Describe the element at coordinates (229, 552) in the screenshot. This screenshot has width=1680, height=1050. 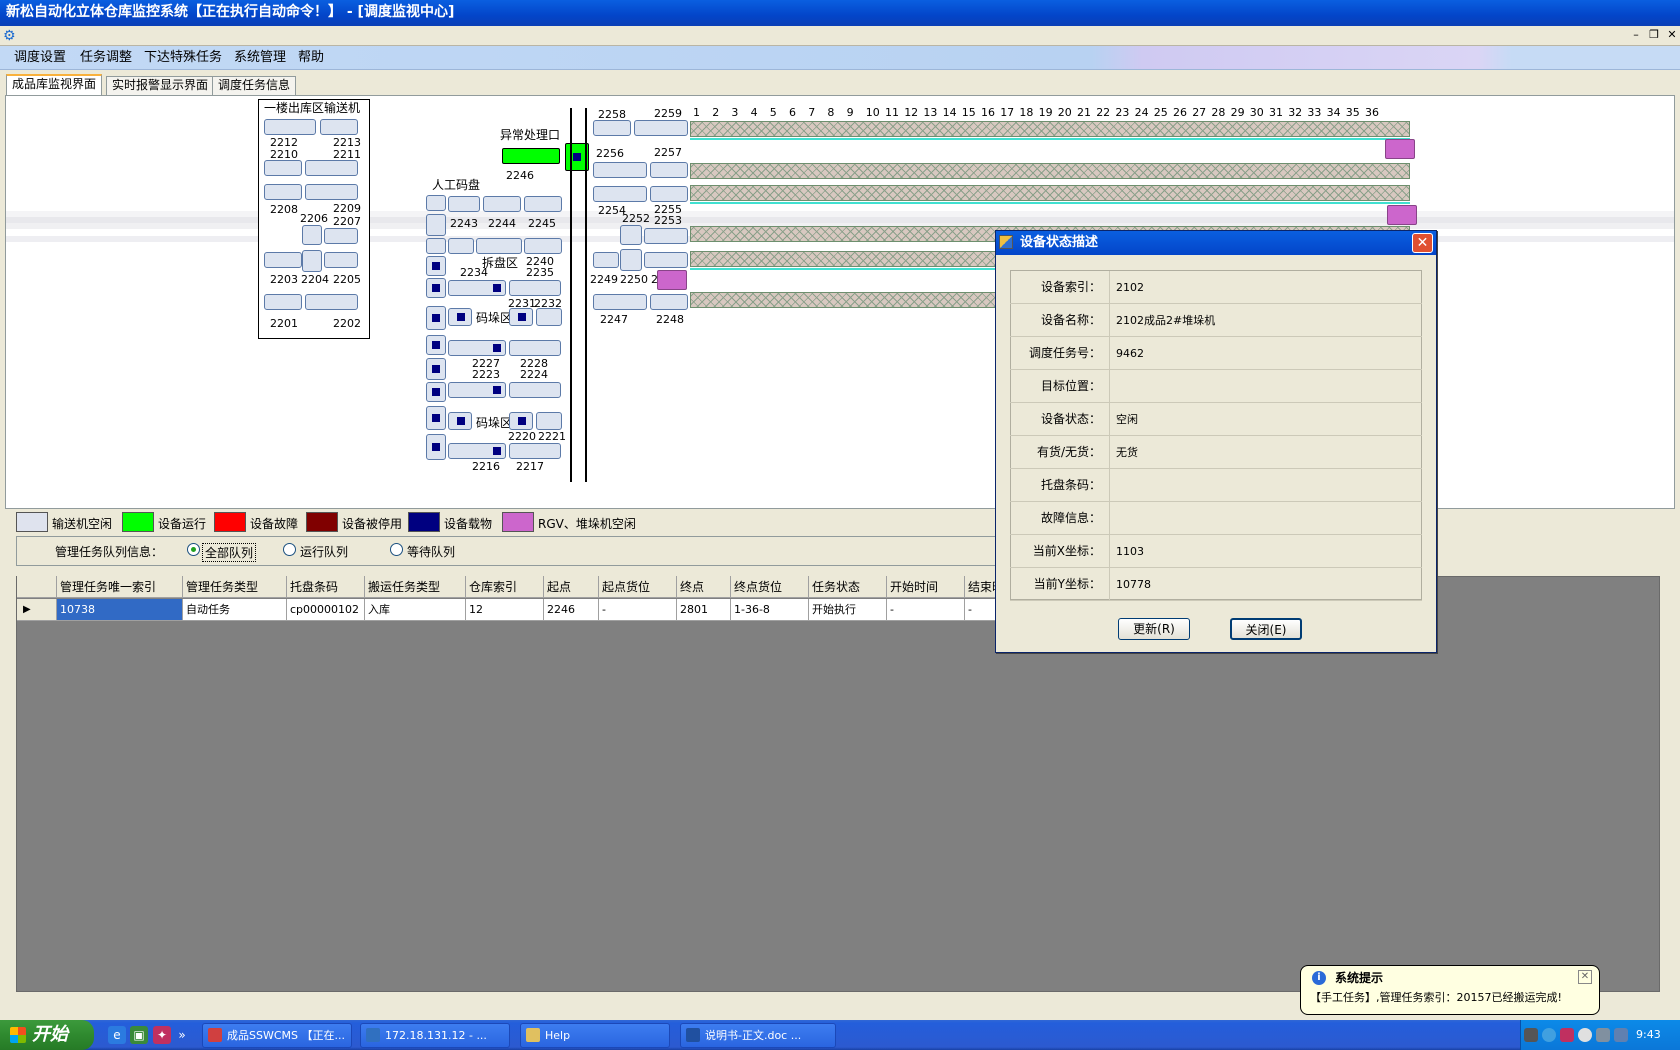
I see `radio-all-queue-label: 全部队列` at that location.